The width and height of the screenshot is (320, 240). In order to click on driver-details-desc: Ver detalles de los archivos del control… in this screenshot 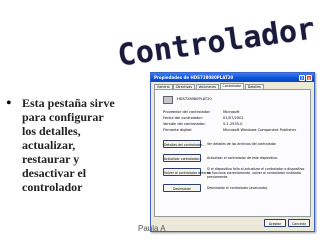, I will do `click(242, 144)`.